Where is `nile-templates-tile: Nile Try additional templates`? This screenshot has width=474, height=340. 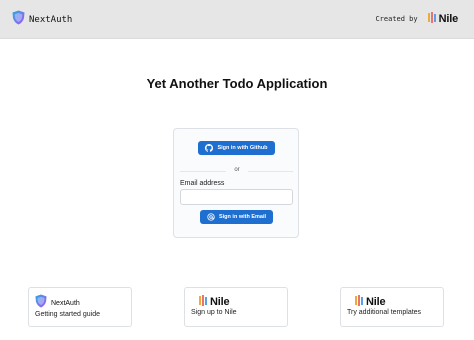
nile-templates-tile: Nile Try additional templates is located at coordinates (392, 307).